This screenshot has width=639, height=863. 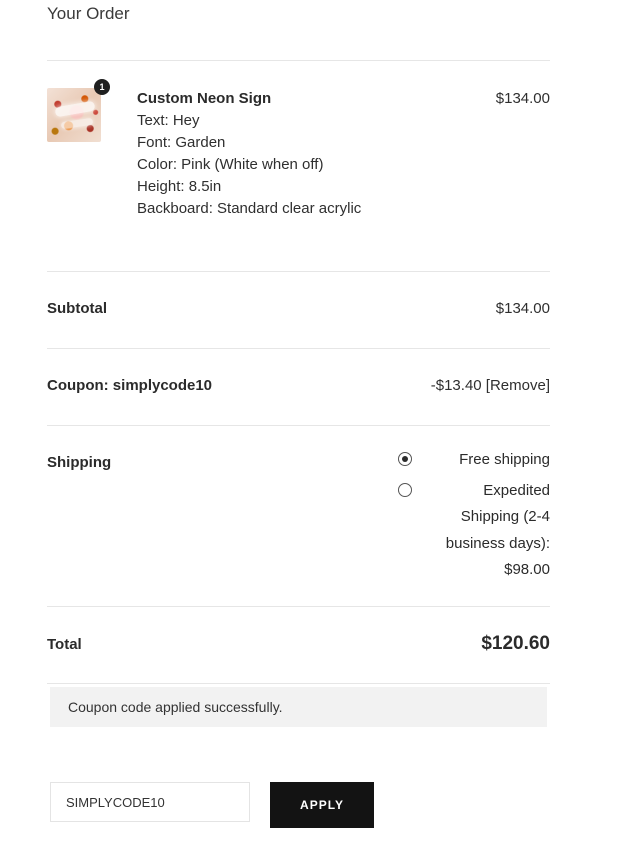 I want to click on subtotal-value: $134.00, so click(x=522, y=308).